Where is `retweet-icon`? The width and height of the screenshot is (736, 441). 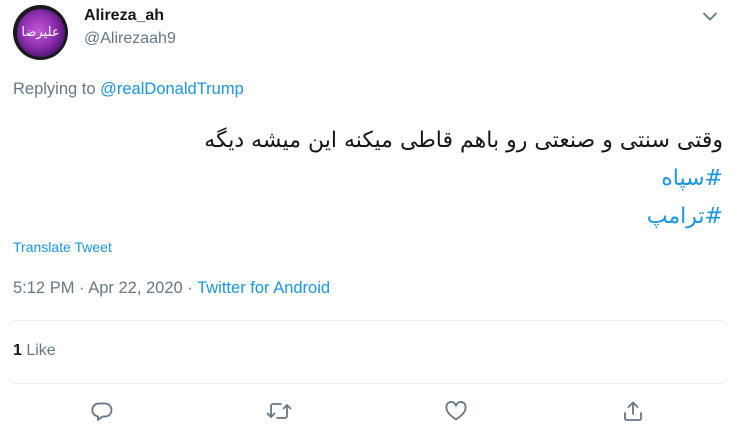
retweet-icon is located at coordinates (279, 411).